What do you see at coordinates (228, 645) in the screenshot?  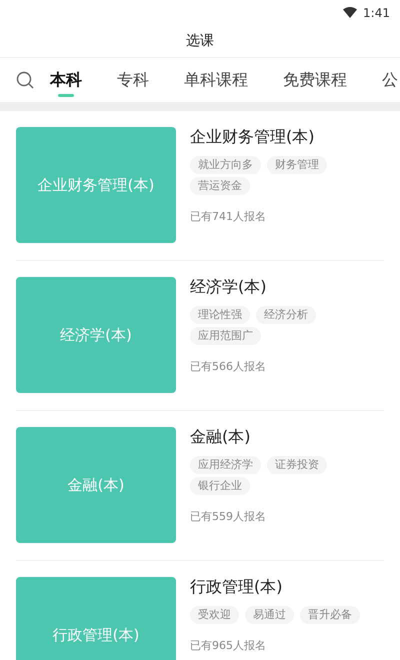 I see `enrollment-count: 已有965人报名` at bounding box center [228, 645].